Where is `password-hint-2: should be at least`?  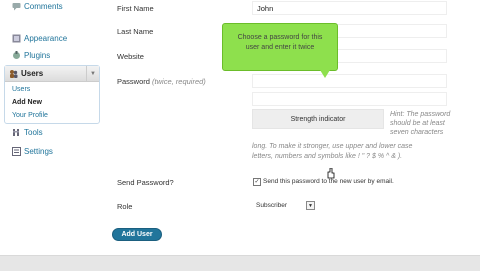
password-hint-2: should be at least is located at coordinates (417, 123).